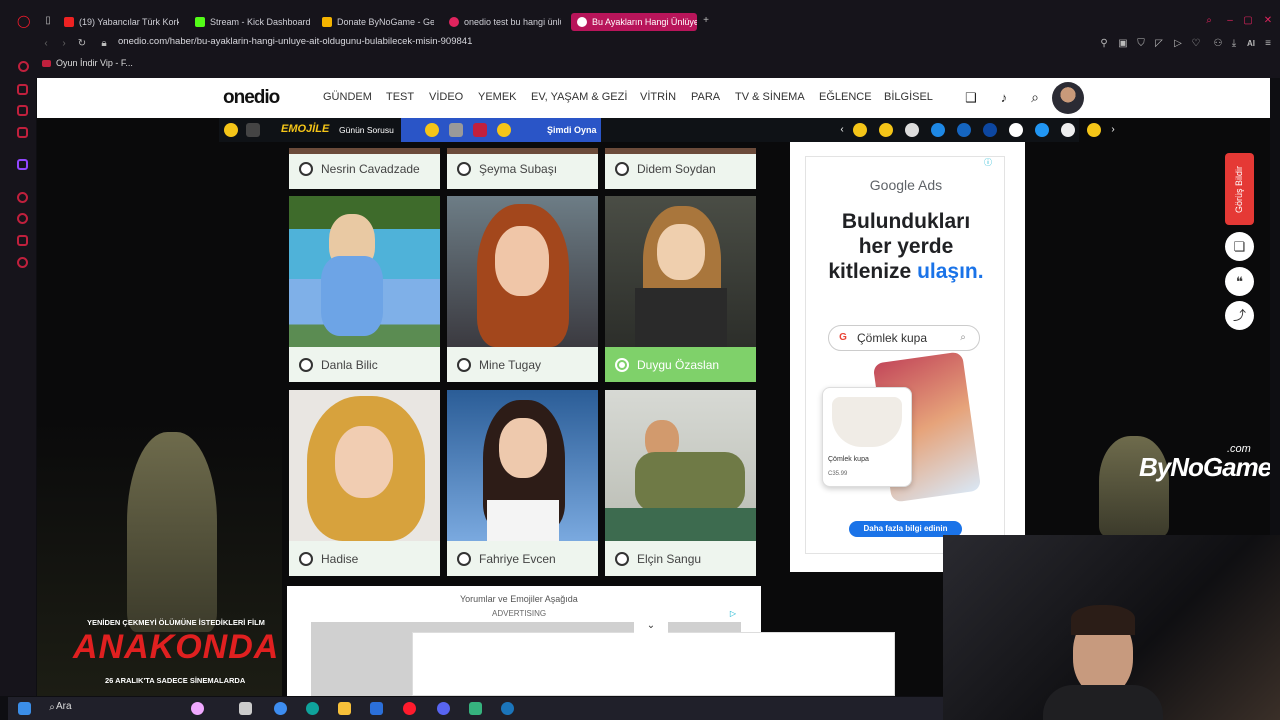 Image resolution: width=1280 pixels, height=720 pixels. I want to click on search-icon: ⌕, so click(1035, 97).